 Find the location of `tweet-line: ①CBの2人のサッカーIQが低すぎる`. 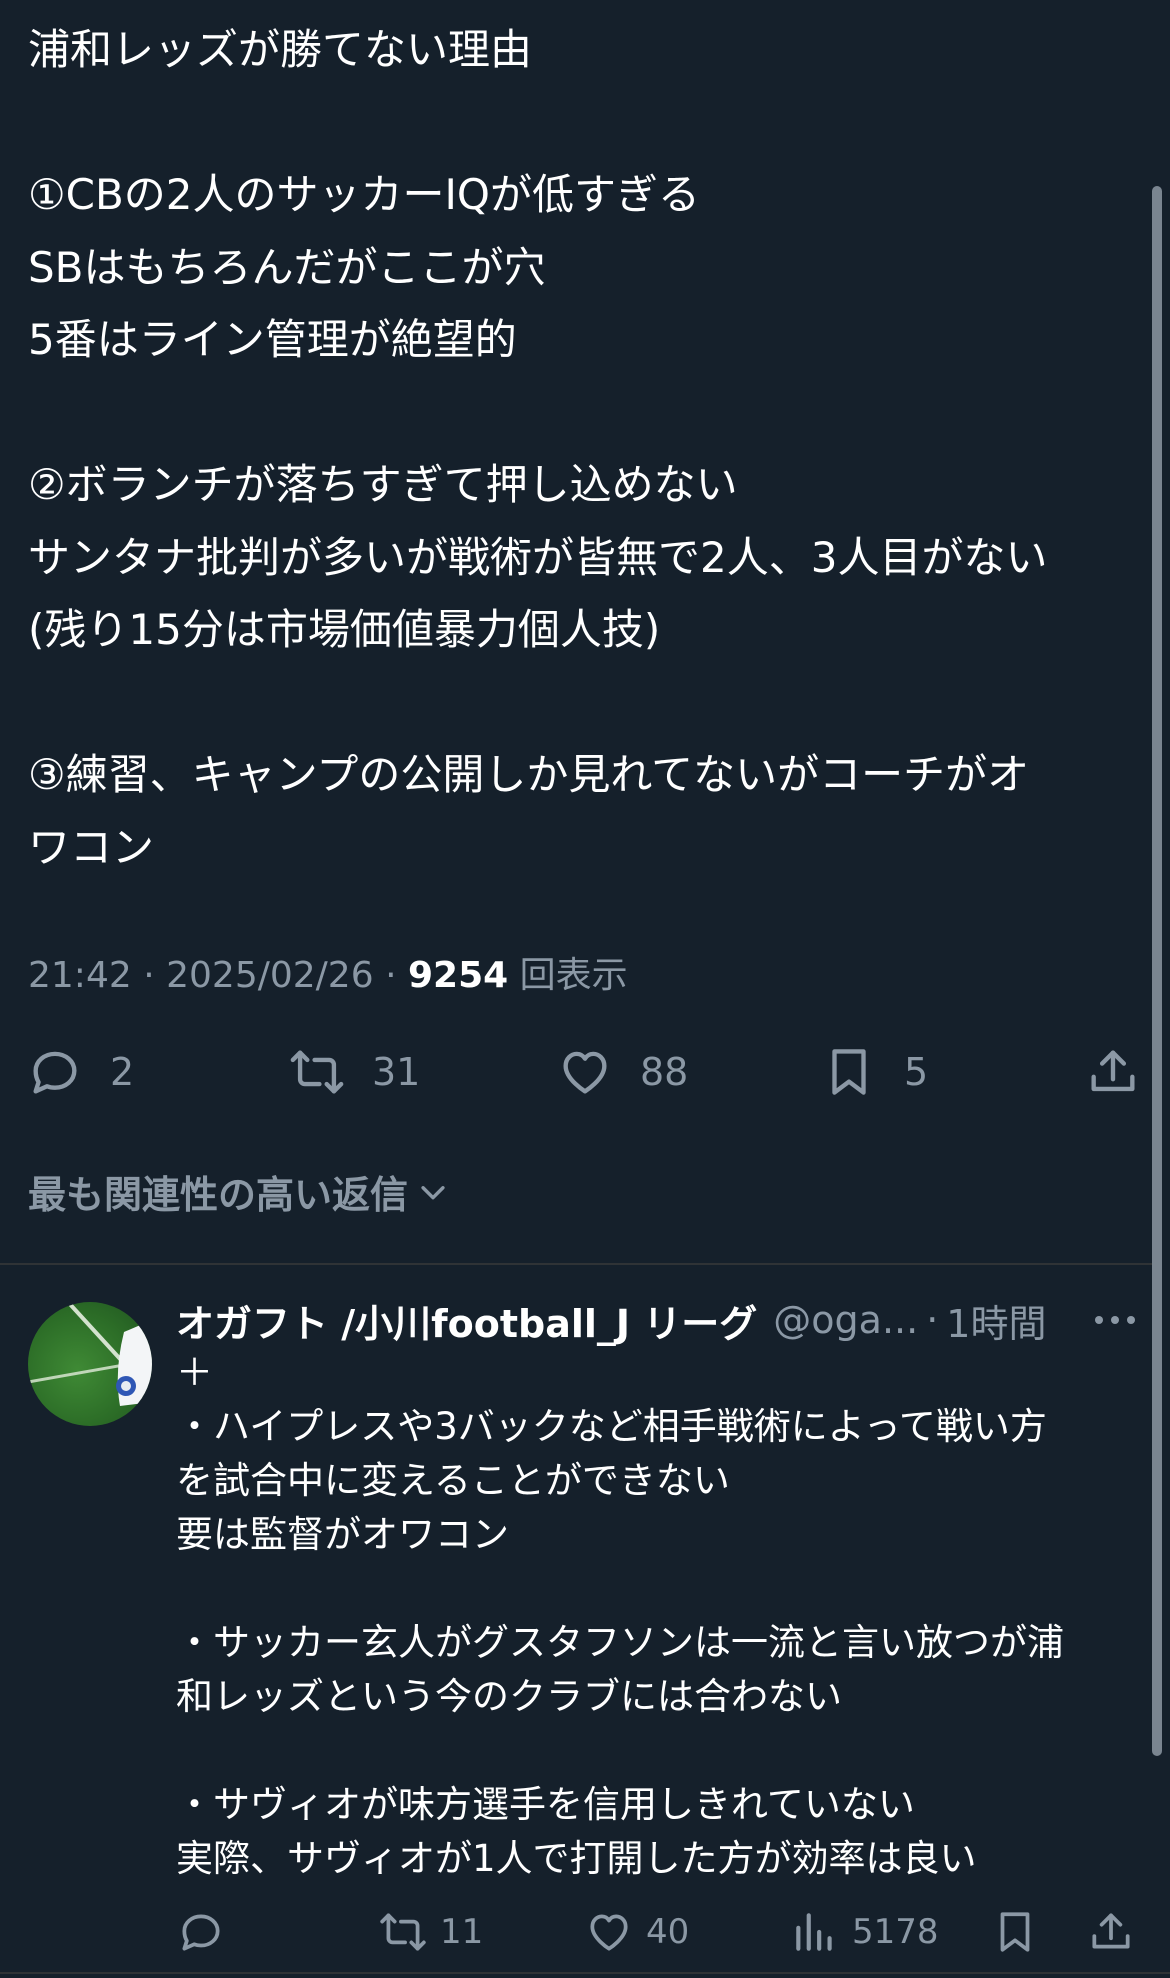

tweet-line: ①CBの2人のサッカーIQが低すぎる is located at coordinates (364, 194).